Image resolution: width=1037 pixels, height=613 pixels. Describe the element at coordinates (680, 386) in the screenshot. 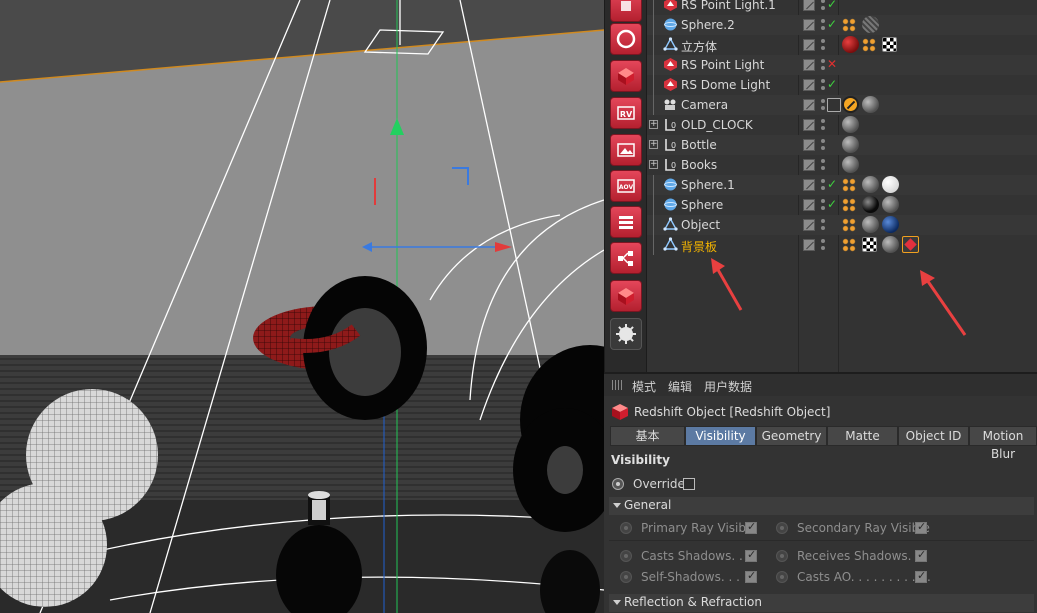

I see `menu-edit: 编辑` at that location.